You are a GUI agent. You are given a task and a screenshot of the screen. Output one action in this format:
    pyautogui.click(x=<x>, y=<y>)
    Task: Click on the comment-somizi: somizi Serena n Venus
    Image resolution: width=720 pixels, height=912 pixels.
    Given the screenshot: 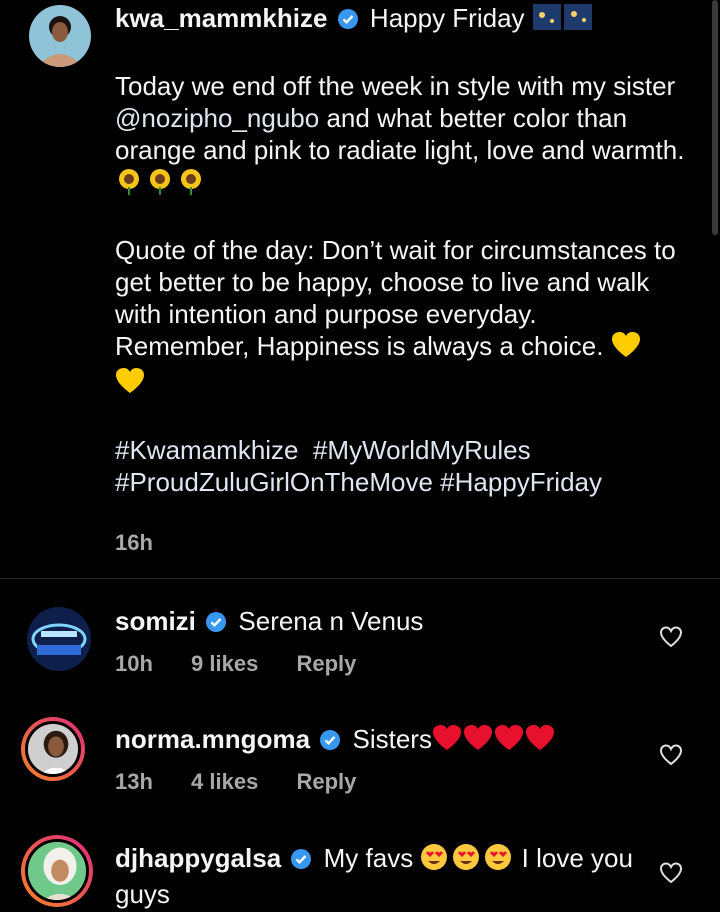 What is the action you would take?
    pyautogui.click(x=377, y=622)
    